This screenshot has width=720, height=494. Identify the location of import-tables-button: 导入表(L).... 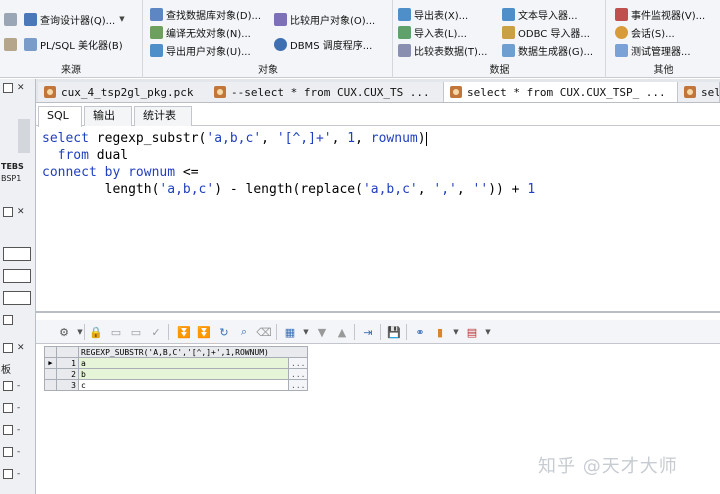
(432, 32).